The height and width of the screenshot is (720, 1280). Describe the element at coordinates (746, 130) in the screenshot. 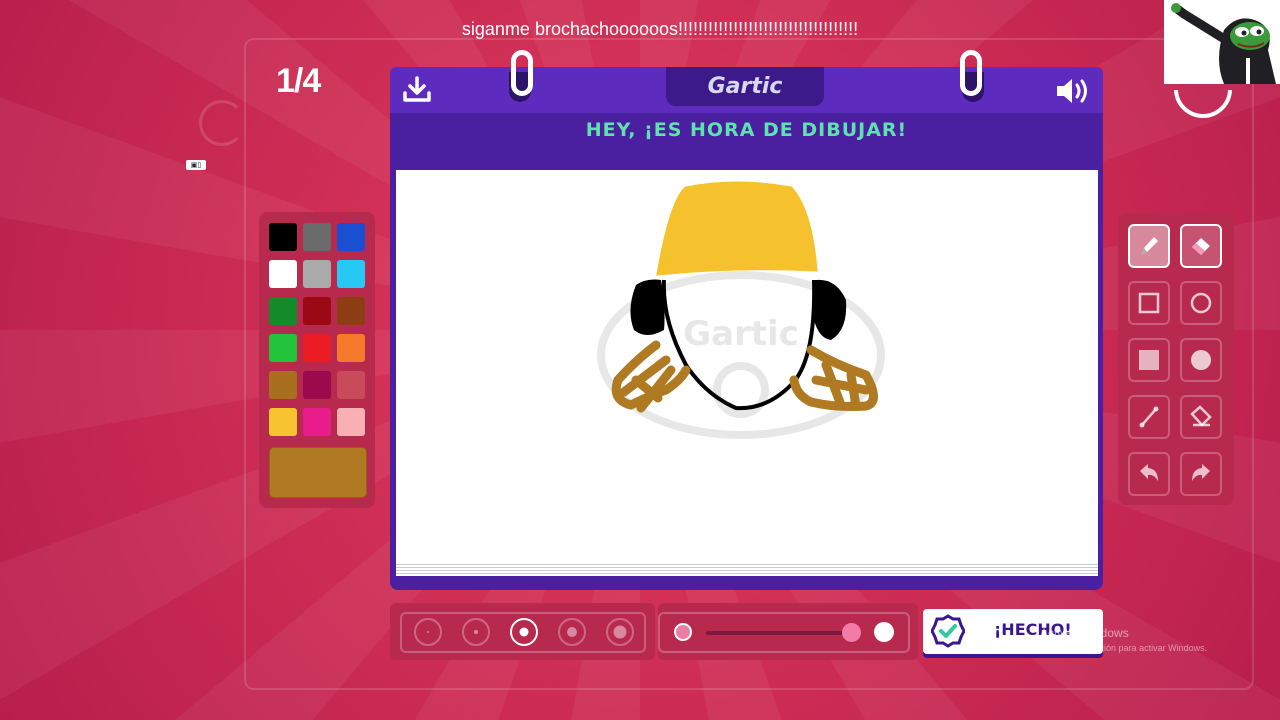

I see `page-title: HEY, ¡ES HORA DE DIBUJAR!` at that location.